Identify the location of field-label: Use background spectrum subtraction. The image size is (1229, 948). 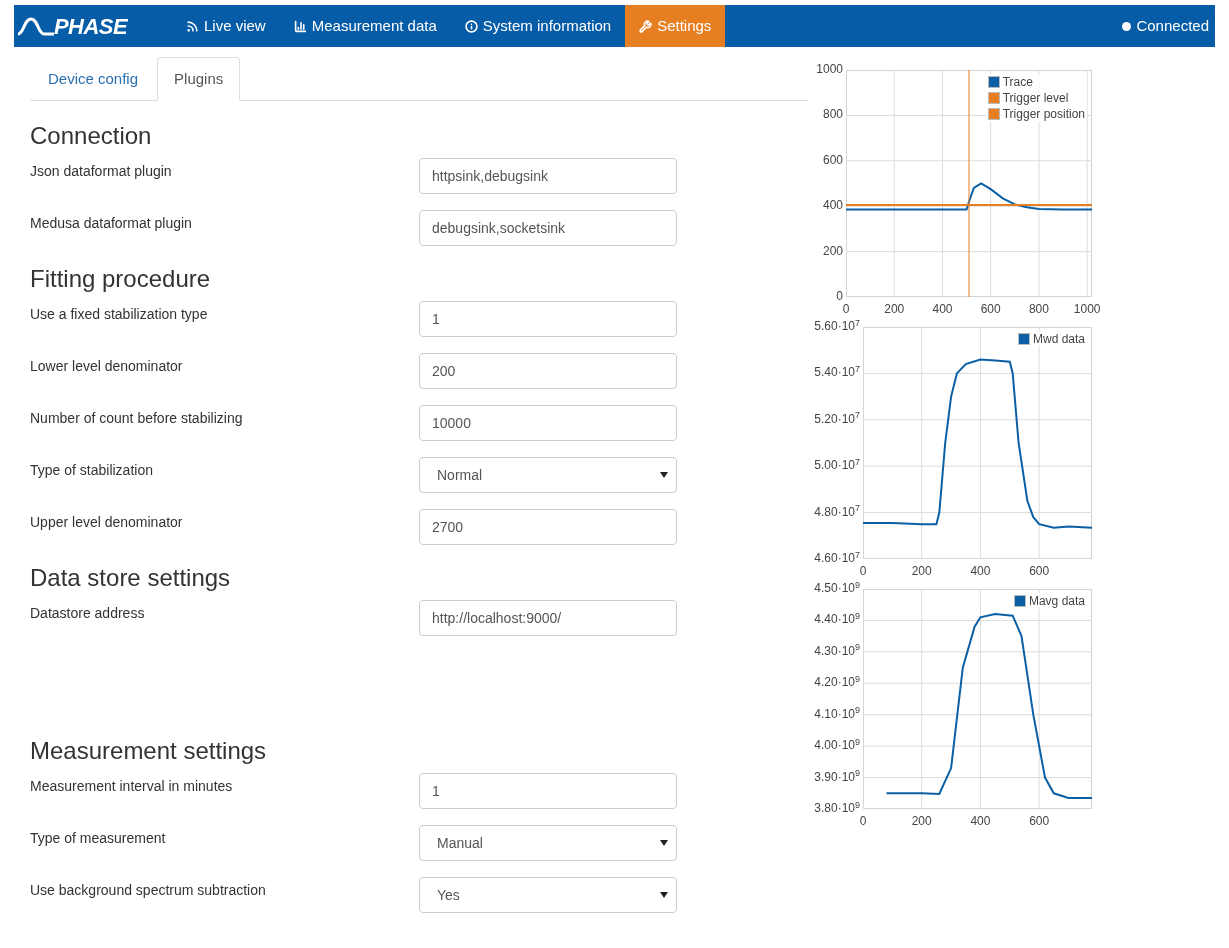
(148, 890).